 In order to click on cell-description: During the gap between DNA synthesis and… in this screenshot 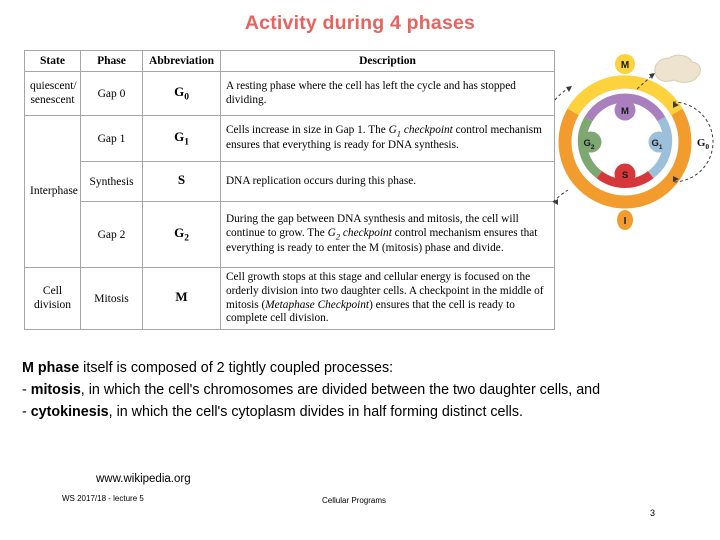, I will do `click(387, 234)`.